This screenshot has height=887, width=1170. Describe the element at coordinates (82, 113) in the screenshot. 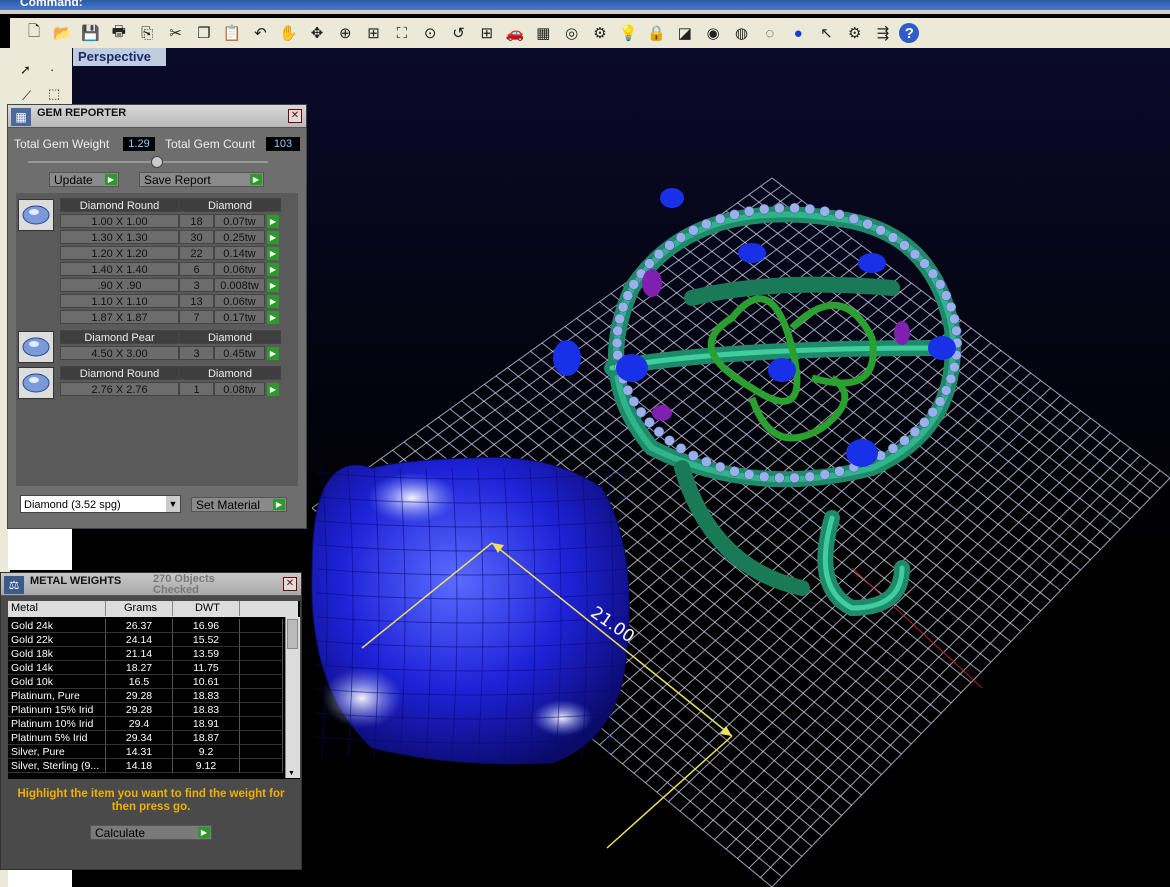

I see `gem-reporter-title: GEM REPORTER` at that location.